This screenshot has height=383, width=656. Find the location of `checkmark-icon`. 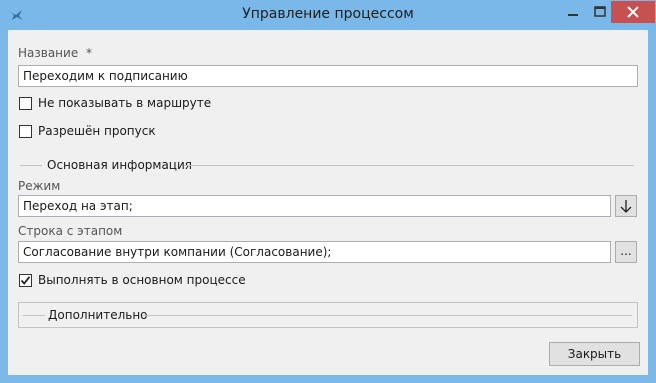

checkmark-icon is located at coordinates (25, 280).